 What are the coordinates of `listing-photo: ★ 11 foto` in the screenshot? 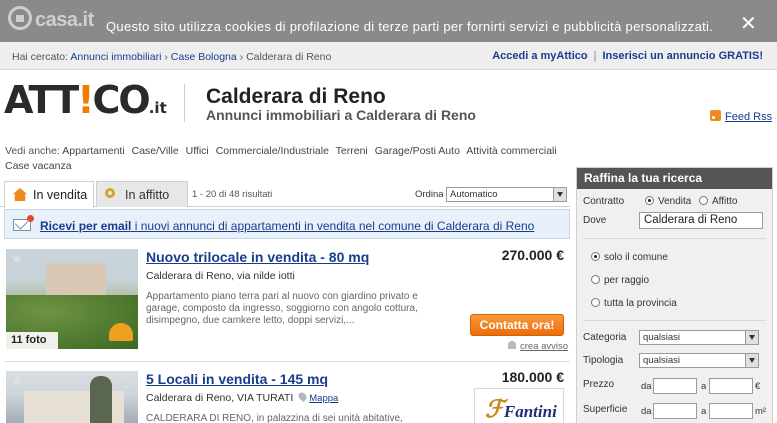 It's located at (72, 299).